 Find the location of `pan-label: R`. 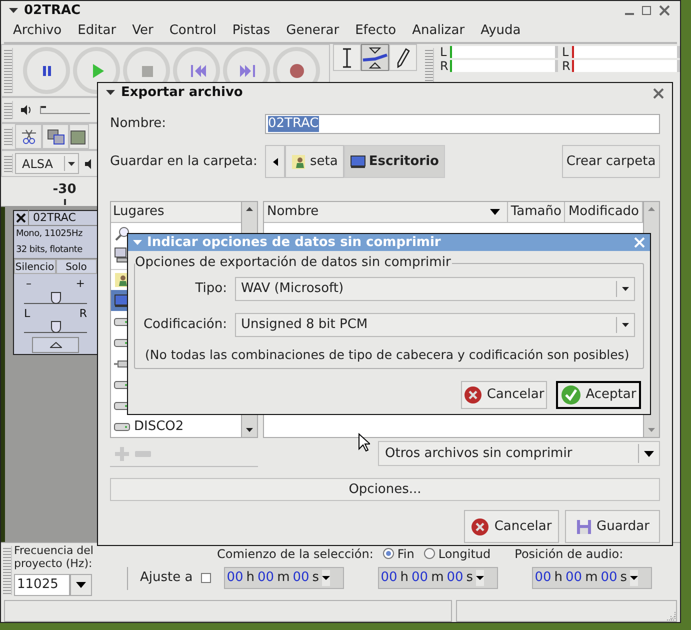

pan-label: R is located at coordinates (83, 314).